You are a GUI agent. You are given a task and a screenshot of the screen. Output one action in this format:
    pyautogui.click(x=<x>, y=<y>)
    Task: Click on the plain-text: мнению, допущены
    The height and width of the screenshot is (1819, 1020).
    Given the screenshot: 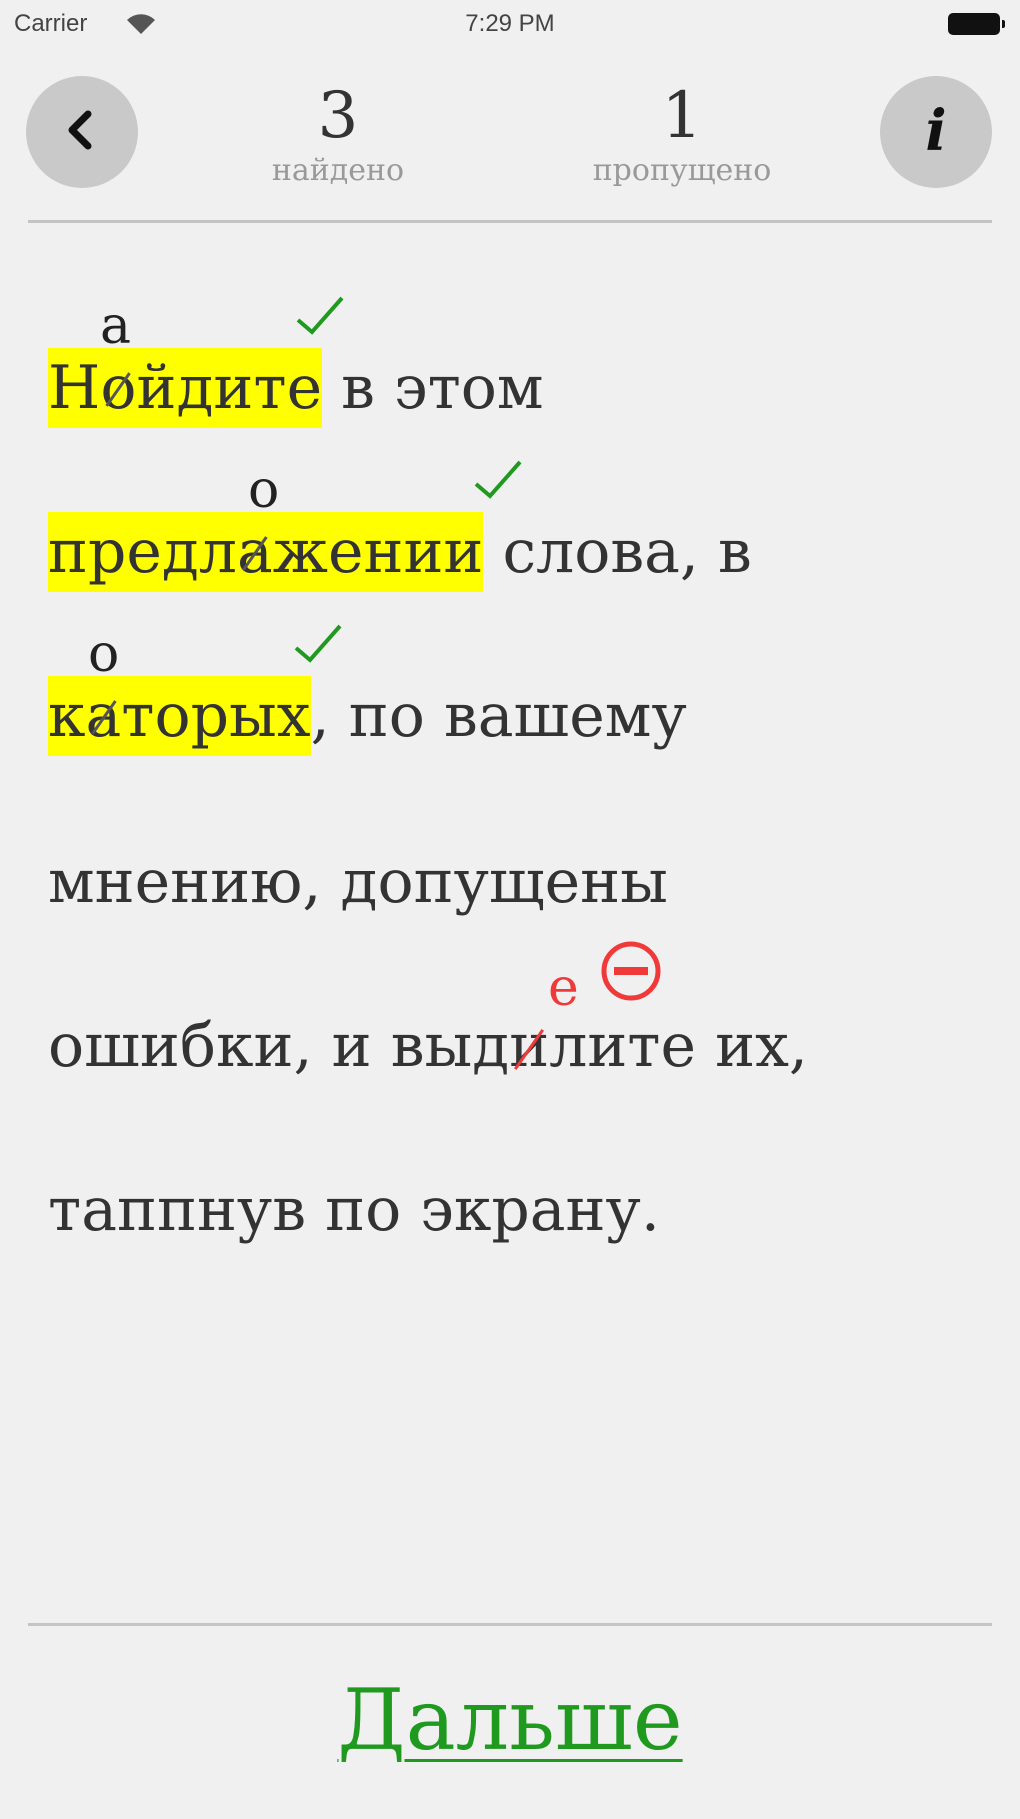 What is the action you would take?
    pyautogui.click(x=358, y=882)
    